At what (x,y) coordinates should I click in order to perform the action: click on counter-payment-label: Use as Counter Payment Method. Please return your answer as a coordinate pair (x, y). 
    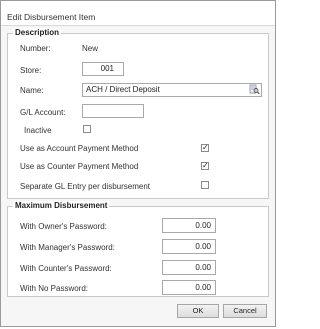
    Looking at the image, I should click on (79, 166).